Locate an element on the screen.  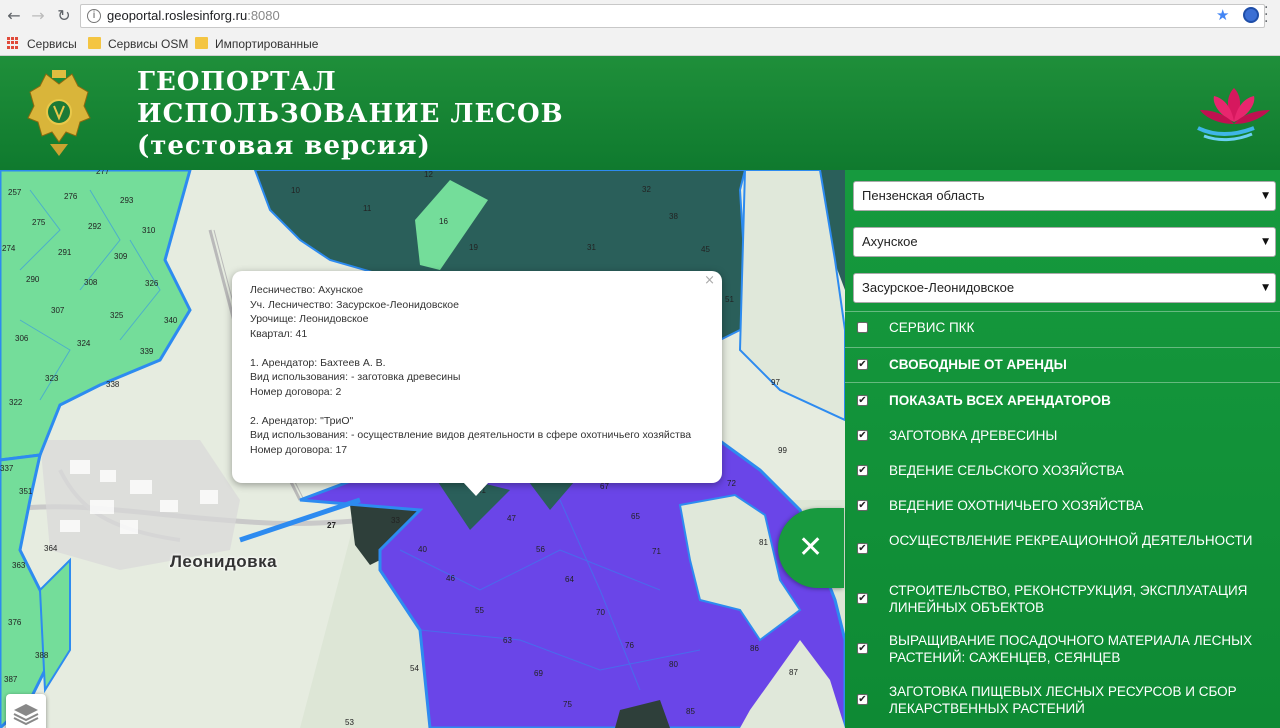
quarter-label: 364 is located at coordinates (51, 548).